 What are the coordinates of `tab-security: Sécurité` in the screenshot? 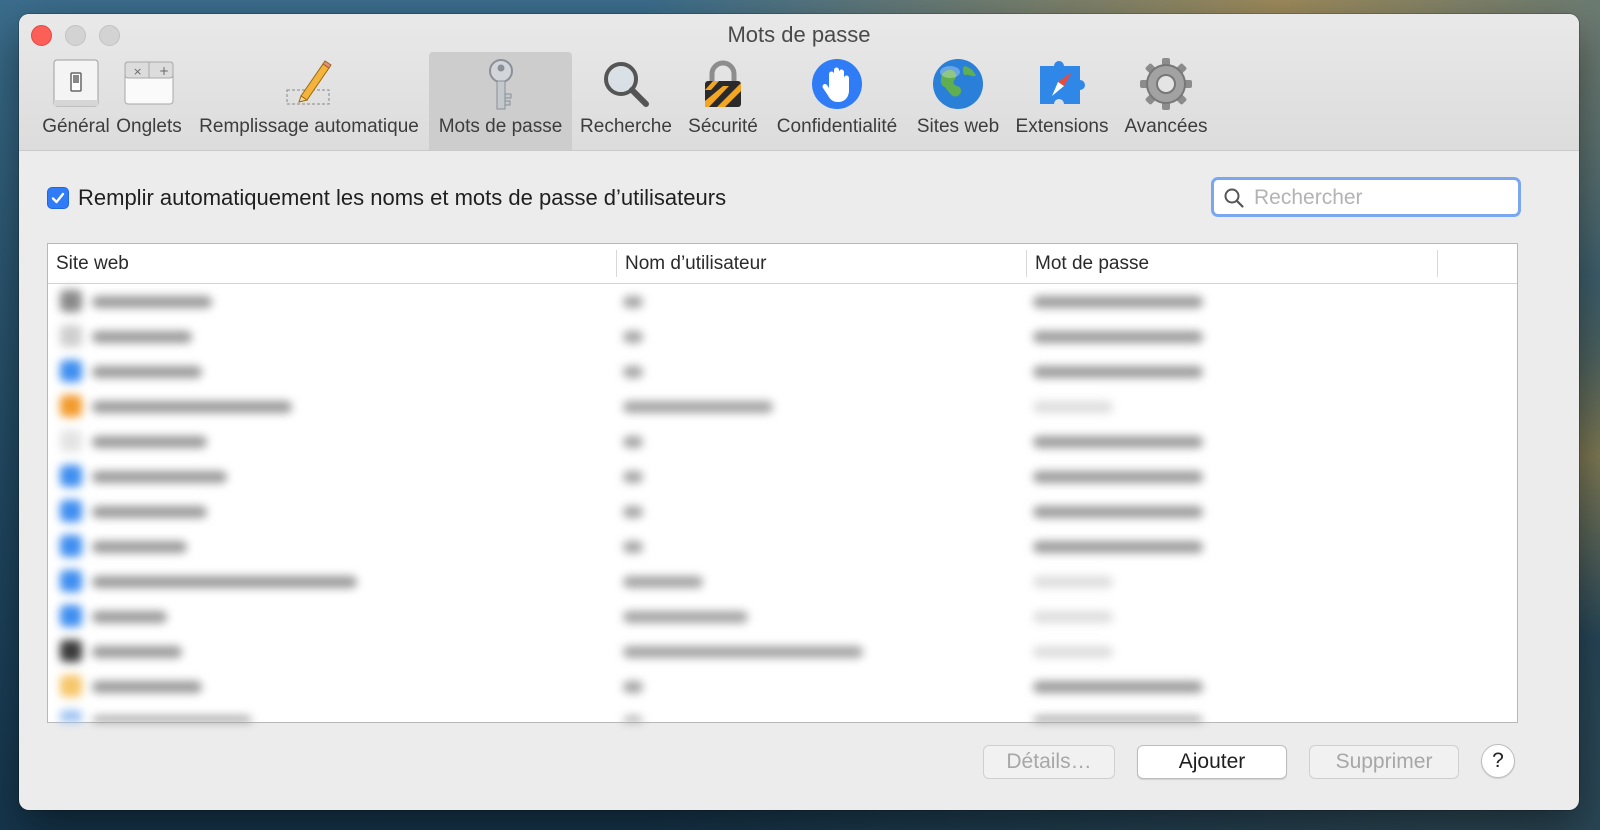 It's located at (723, 101).